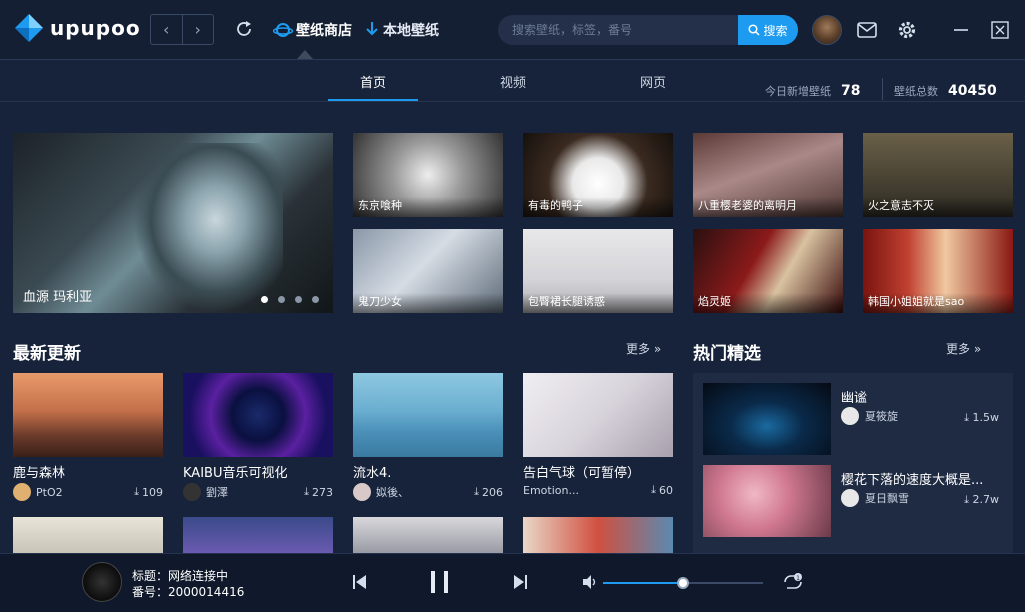 The image size is (1025, 612). I want to click on download-icon, so click(372, 29).